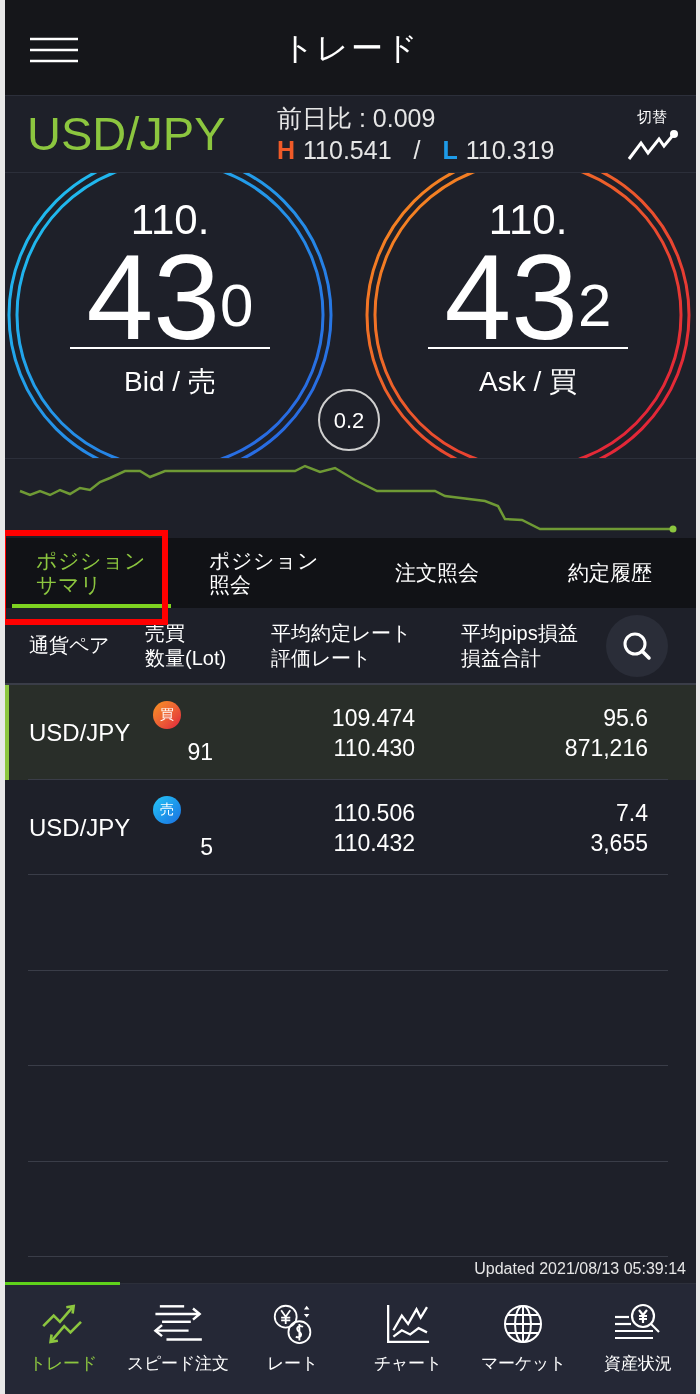 Image resolution: width=700 pixels, height=1394 pixels. Describe the element at coordinates (170, 382) in the screenshot. I see `price-label: Bid / 売` at that location.